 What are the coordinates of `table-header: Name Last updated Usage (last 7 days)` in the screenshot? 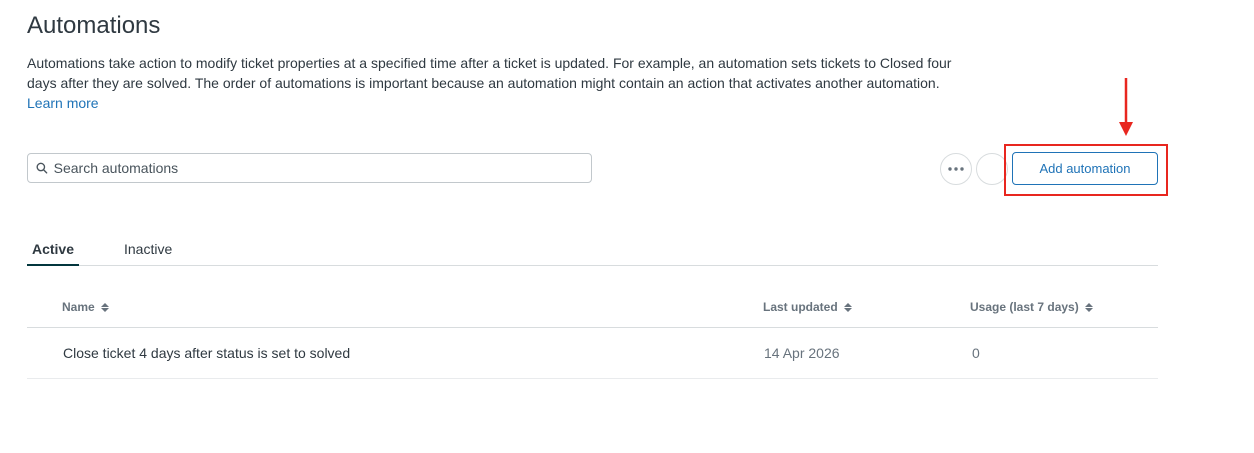 It's located at (592, 307).